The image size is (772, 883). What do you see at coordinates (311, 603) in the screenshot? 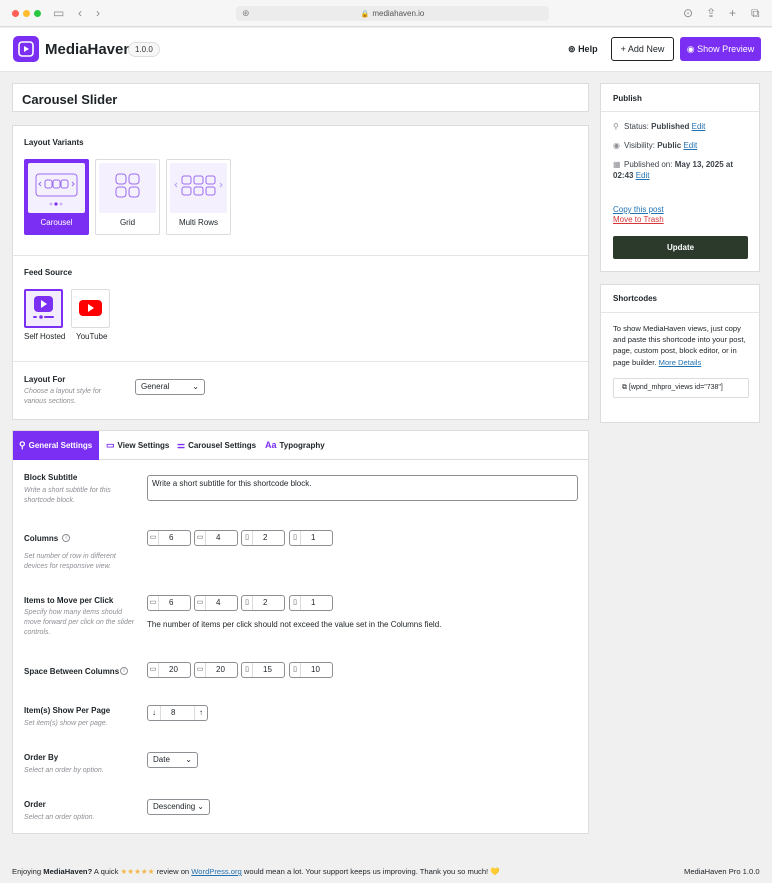
I see `per-click-mobile-input: ▯ 1` at bounding box center [311, 603].